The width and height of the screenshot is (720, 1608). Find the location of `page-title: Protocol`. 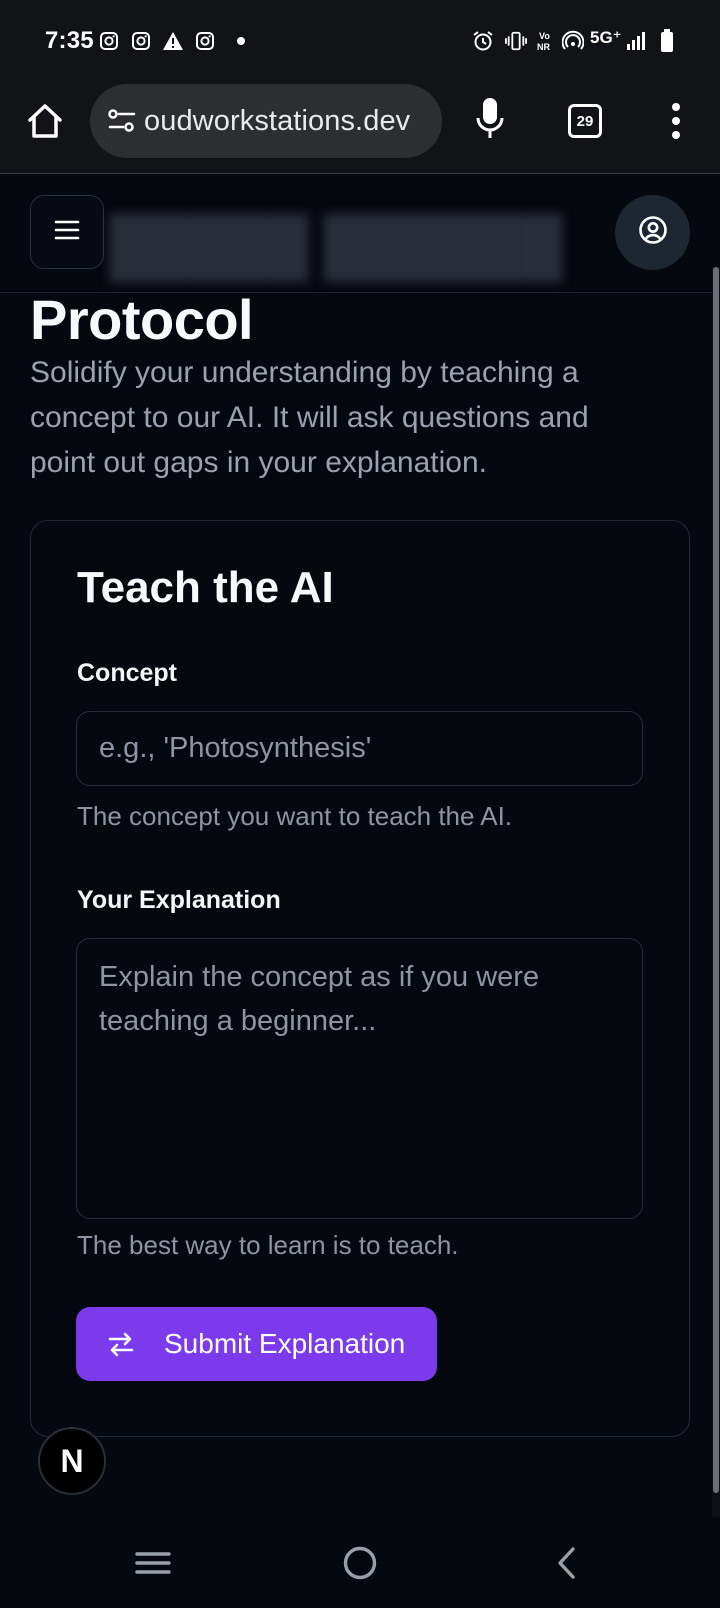

page-title: Protocol is located at coordinates (142, 319).